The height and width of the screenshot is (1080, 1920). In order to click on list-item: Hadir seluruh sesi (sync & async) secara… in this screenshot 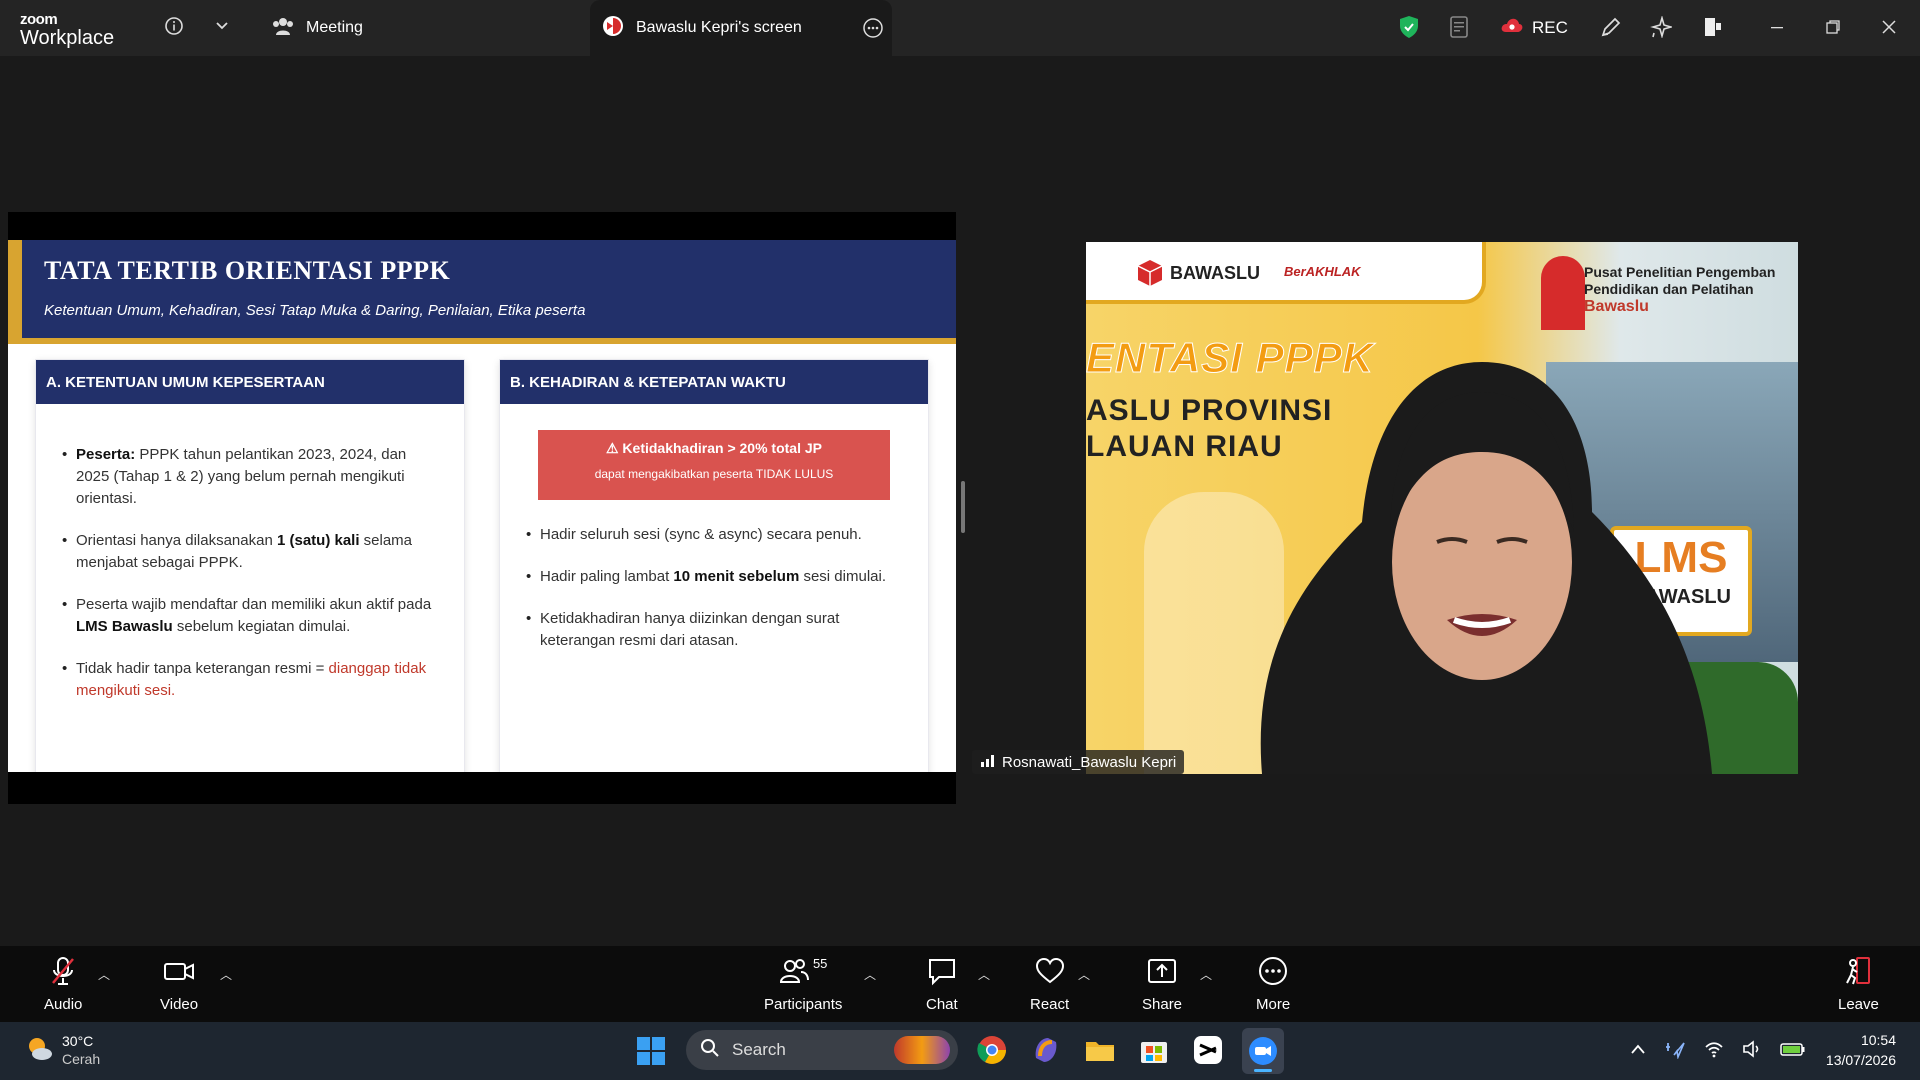, I will do `click(716, 535)`.